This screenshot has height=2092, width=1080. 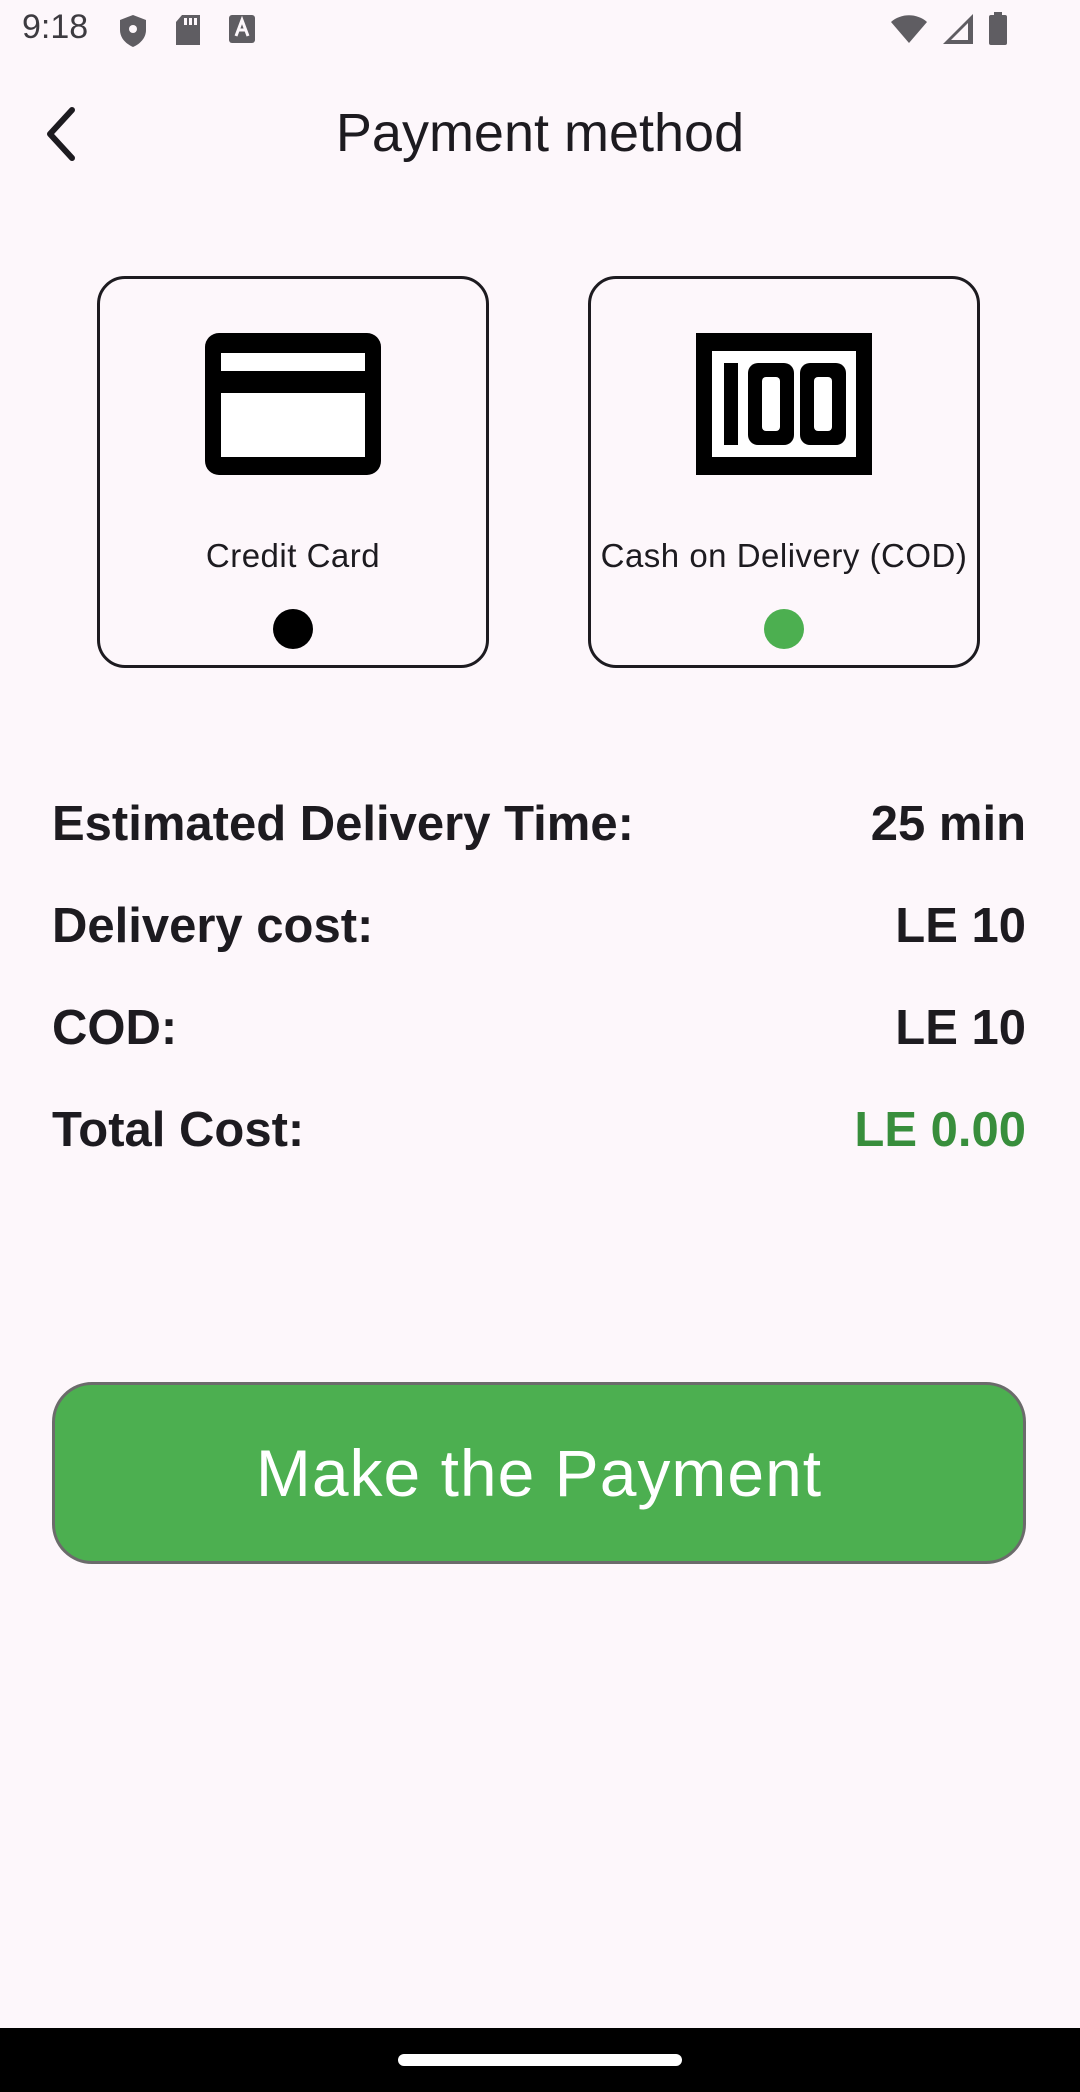 I want to click on page-title: Payment method, so click(x=540, y=133).